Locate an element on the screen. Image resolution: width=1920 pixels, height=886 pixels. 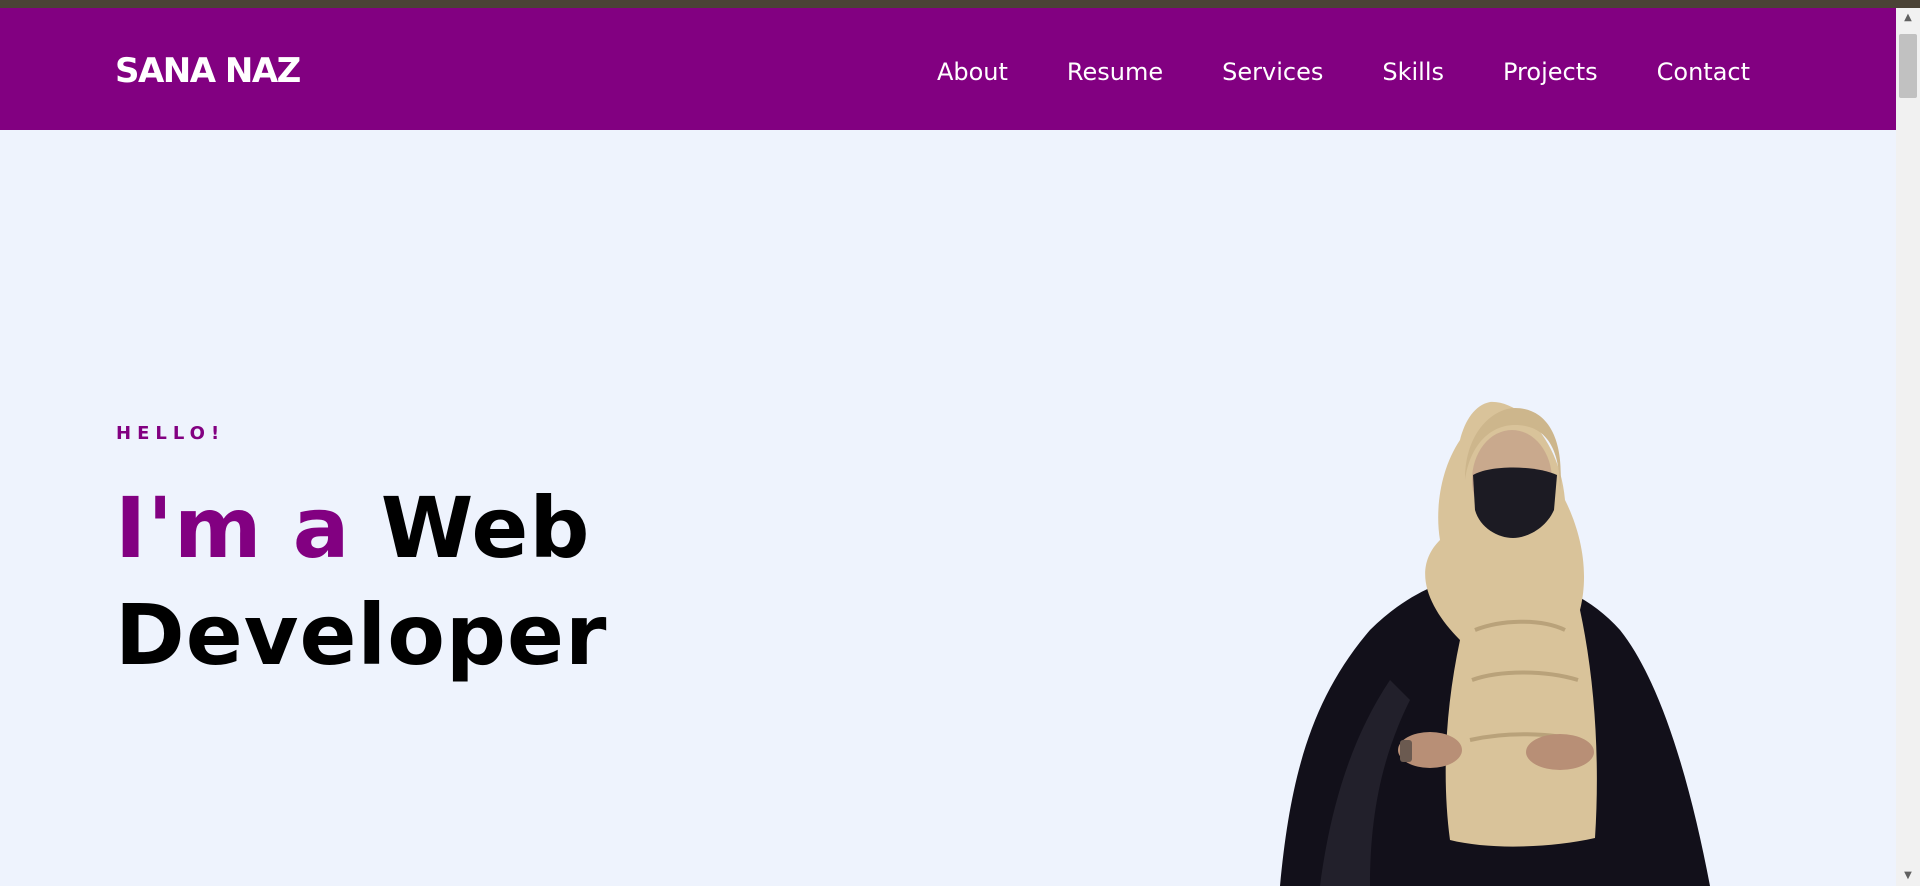
headline-word: Web is located at coordinates (485, 528).